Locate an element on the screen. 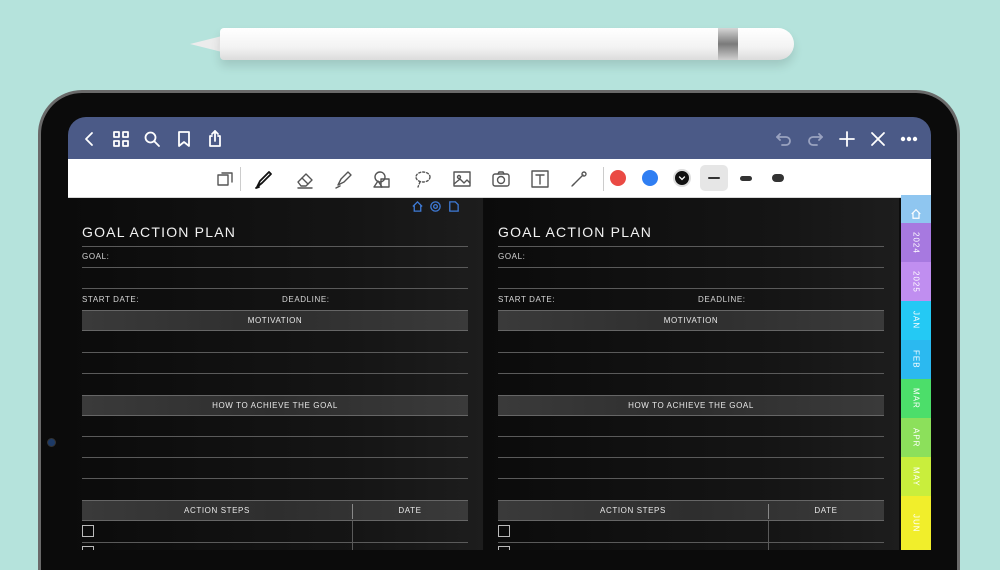 The height and width of the screenshot is (570, 1000). tab-apr: APR is located at coordinates (916, 438).